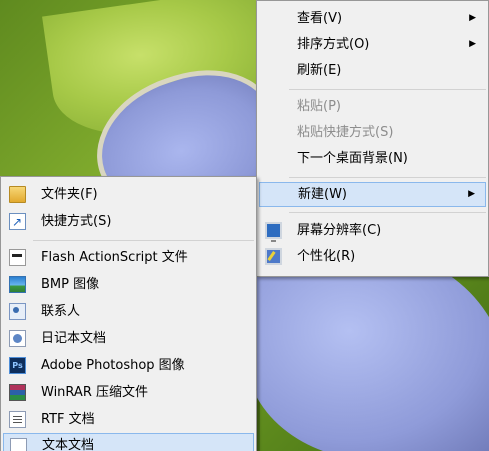  Describe the element at coordinates (322, 194) in the screenshot. I see `menu-item-label: 新建(W)` at that location.